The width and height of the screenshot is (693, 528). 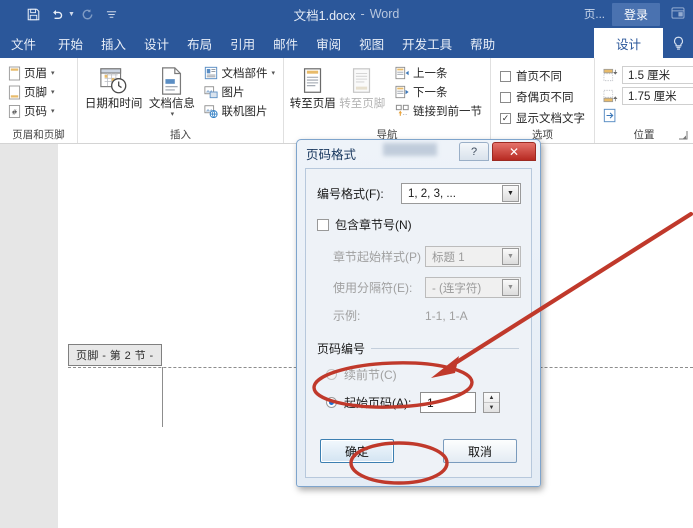 What do you see at coordinates (446, 315) in the screenshot?
I see `example-value: 1-1, 1-A` at bounding box center [446, 315].